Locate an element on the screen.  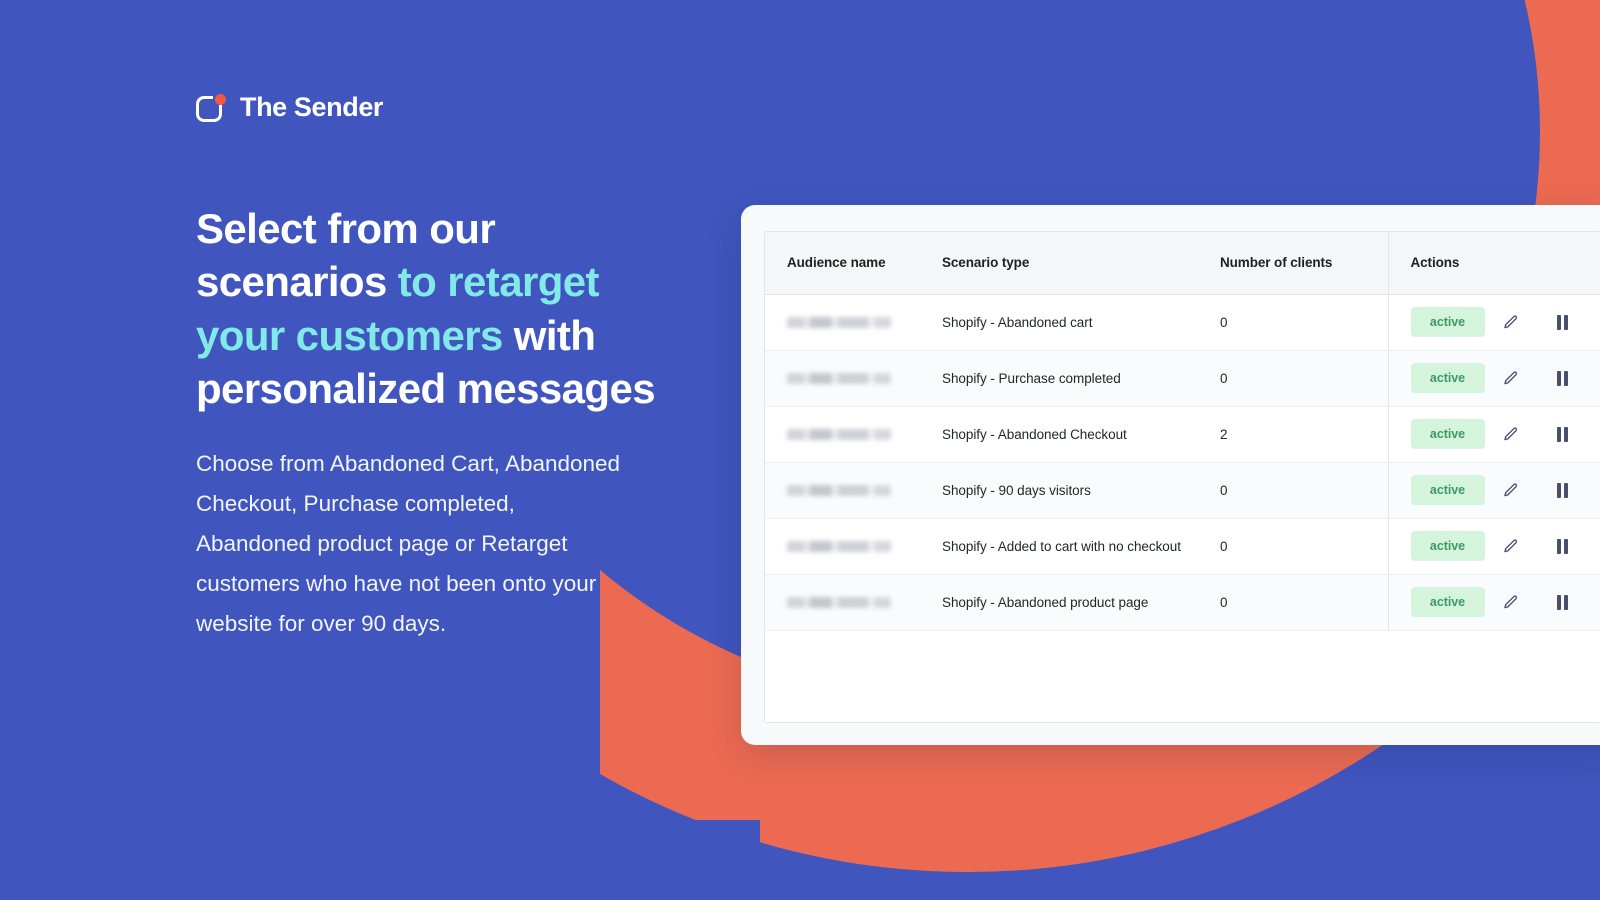
table-row: Shopify - Abandoned Checkout 2 active is located at coordinates (1182, 434).